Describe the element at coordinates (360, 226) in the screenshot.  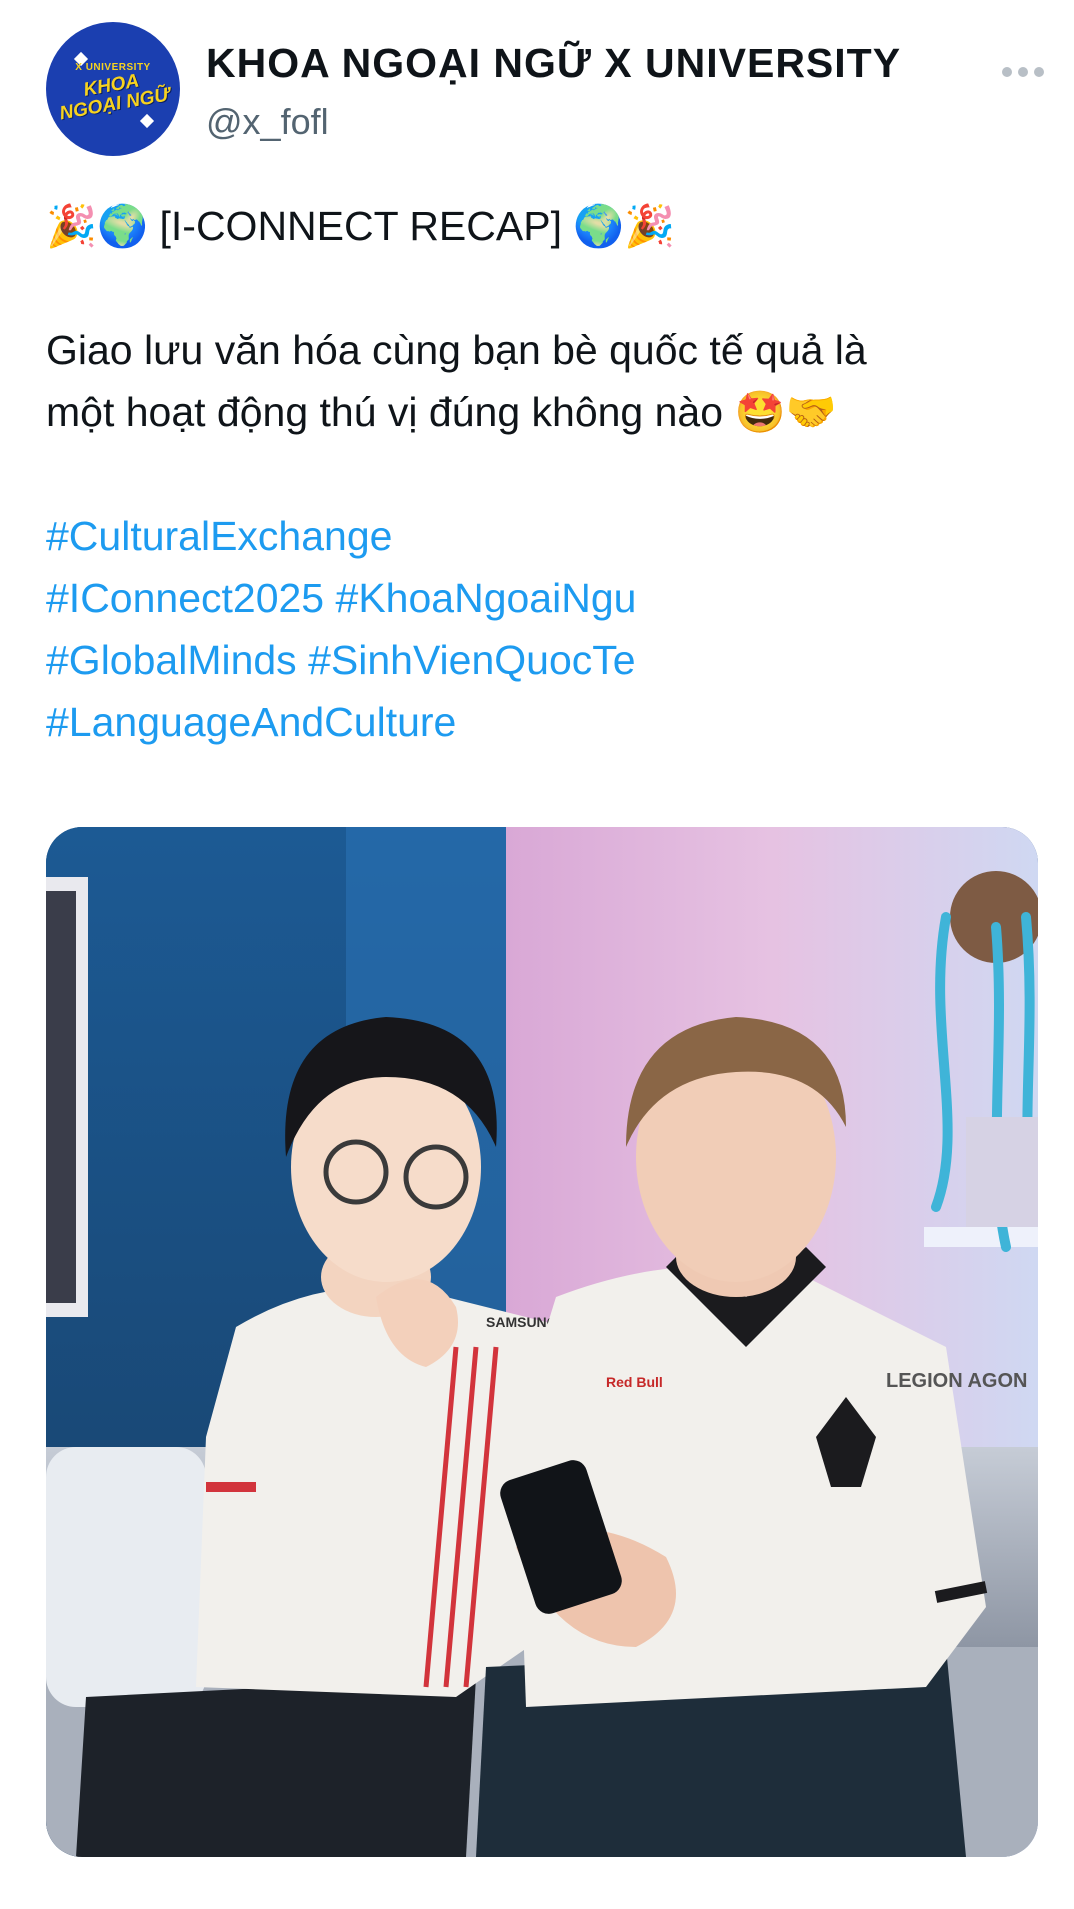
I see `post-title: [I-CONNECT RECAP]` at that location.